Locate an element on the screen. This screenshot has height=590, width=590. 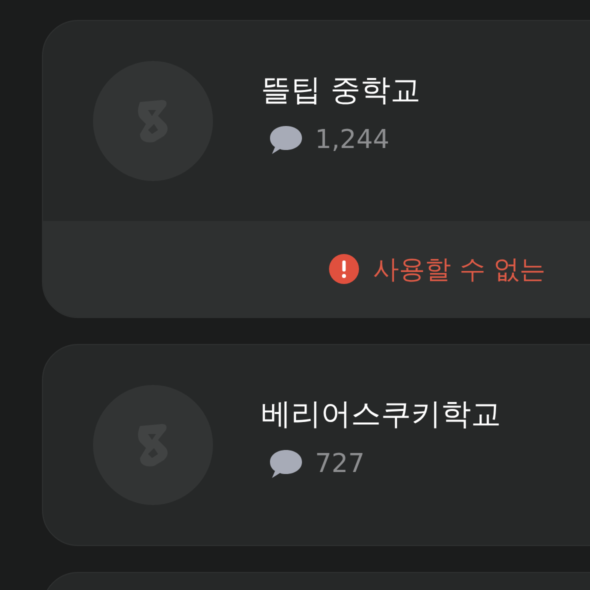
school-name: 뜰팁 중학교 is located at coordinates (341, 91).